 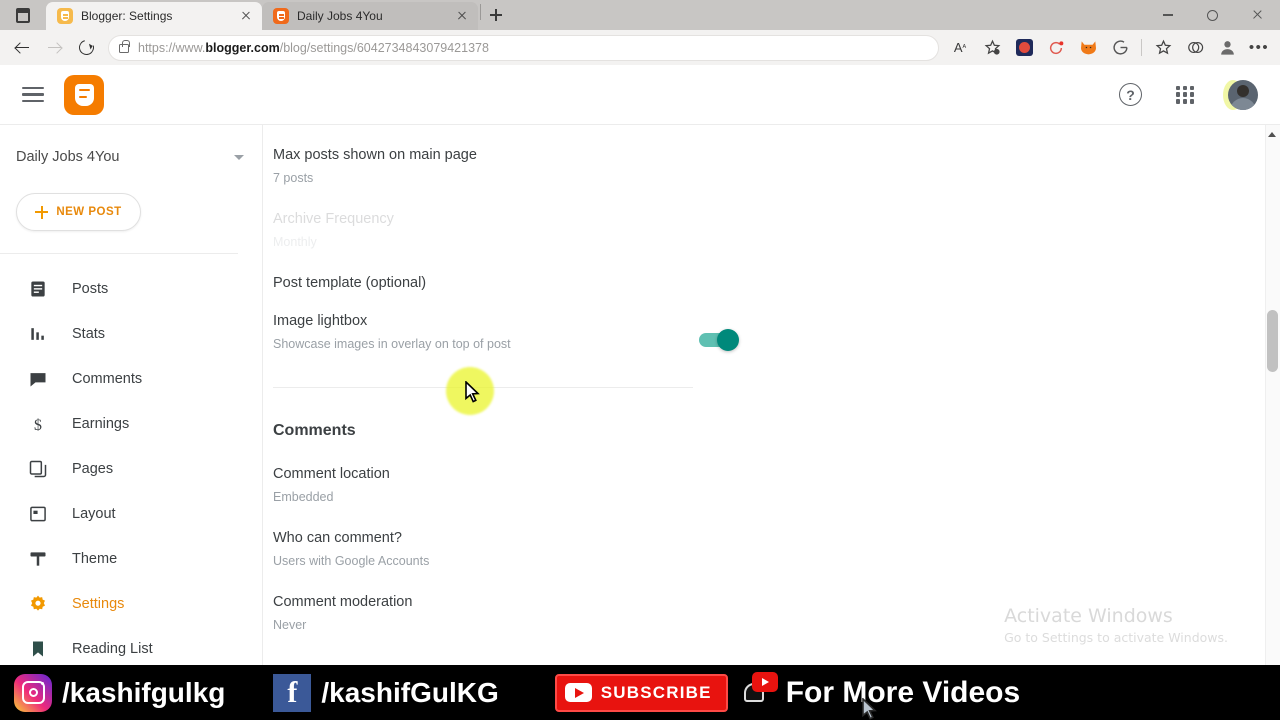 What do you see at coordinates (89, 212) in the screenshot?
I see `new-post-label: NEW POST` at bounding box center [89, 212].